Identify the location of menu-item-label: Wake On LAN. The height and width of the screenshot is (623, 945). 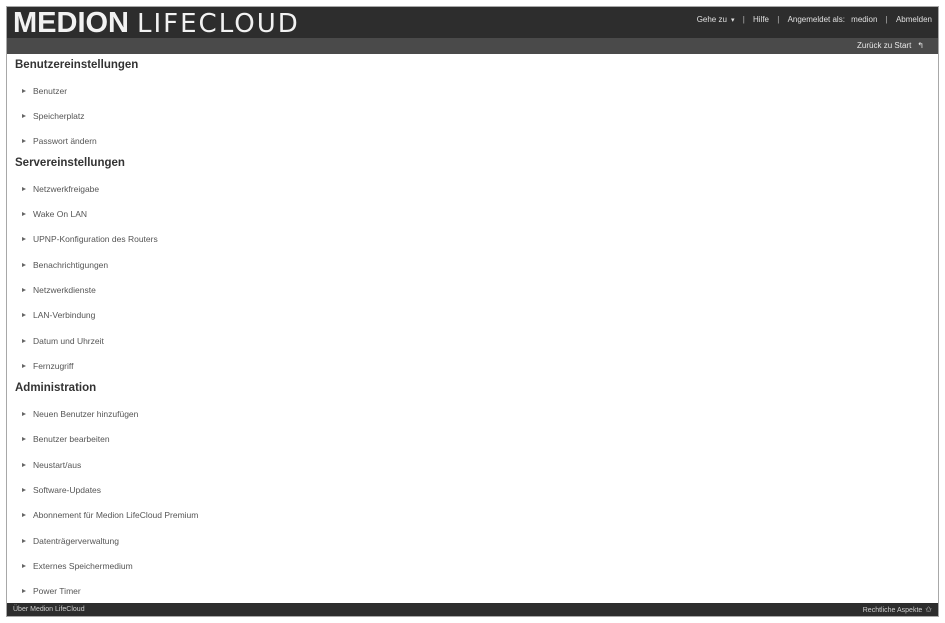
(60, 214).